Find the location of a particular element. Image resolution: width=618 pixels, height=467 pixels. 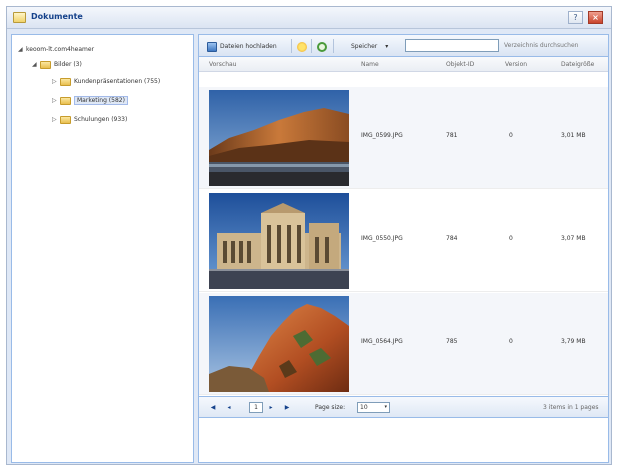

refresh-button is located at coordinates (323, 46).